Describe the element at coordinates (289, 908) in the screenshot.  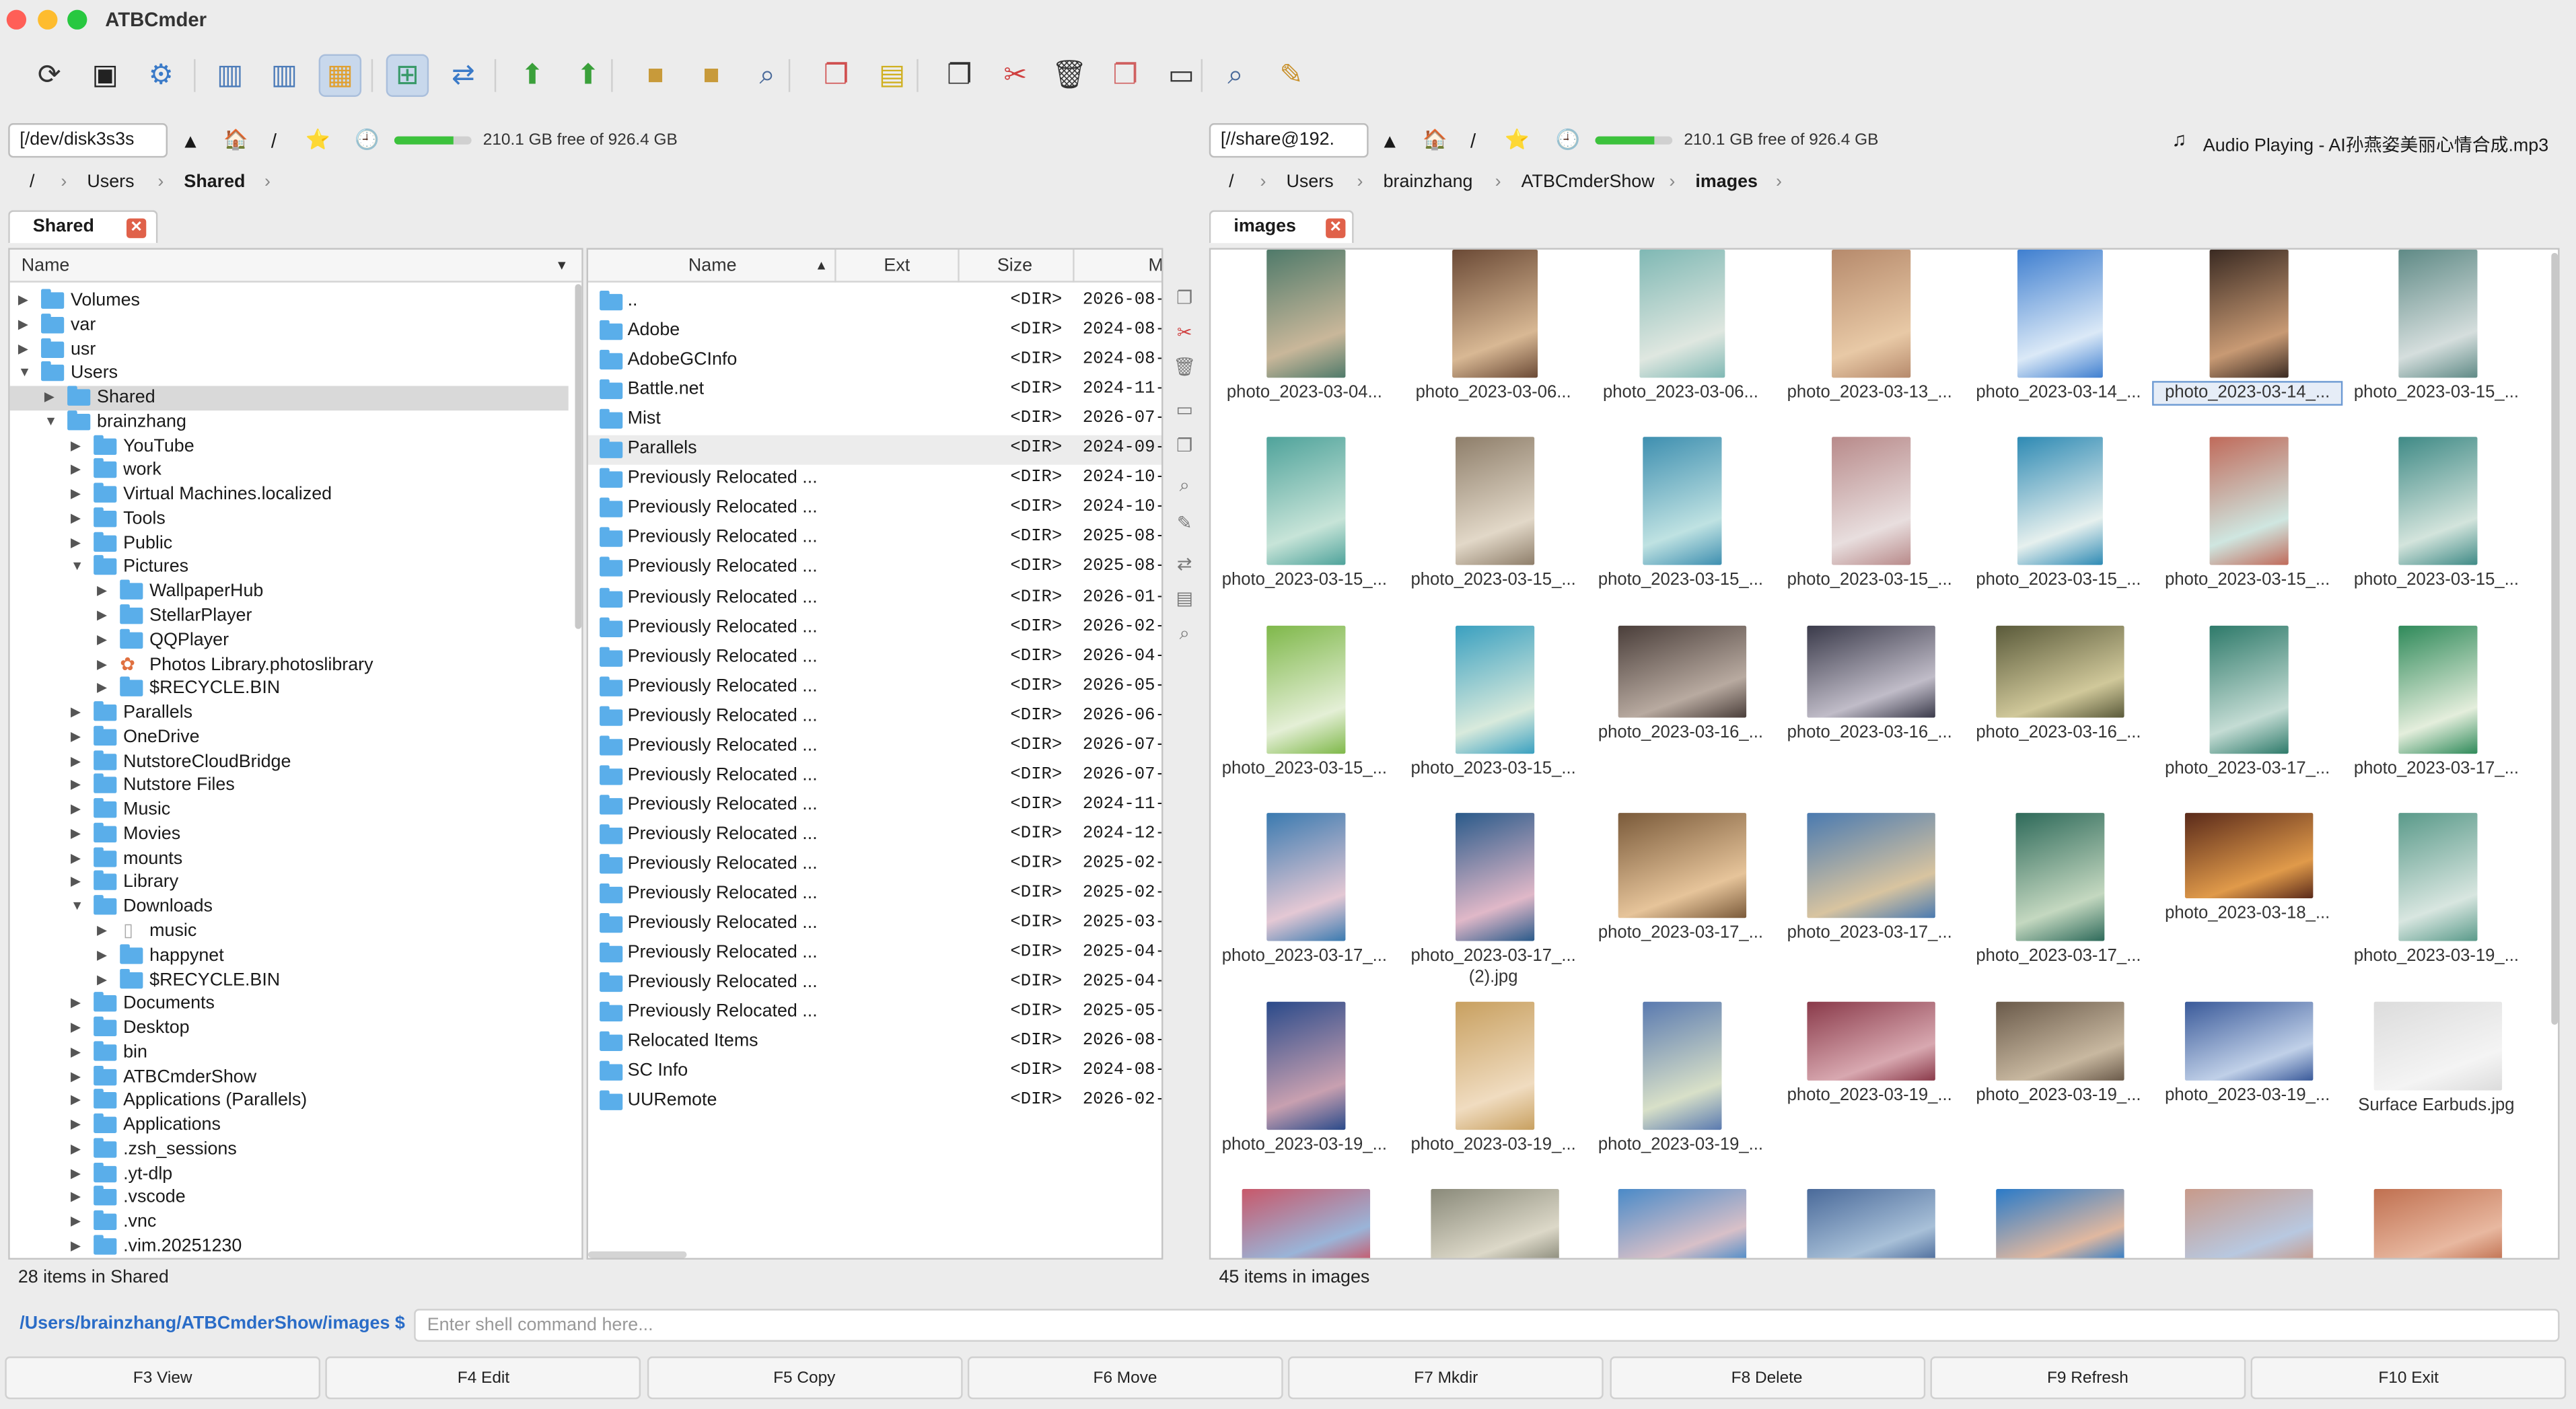
I see `tree-item: ▼ Downloads` at that location.